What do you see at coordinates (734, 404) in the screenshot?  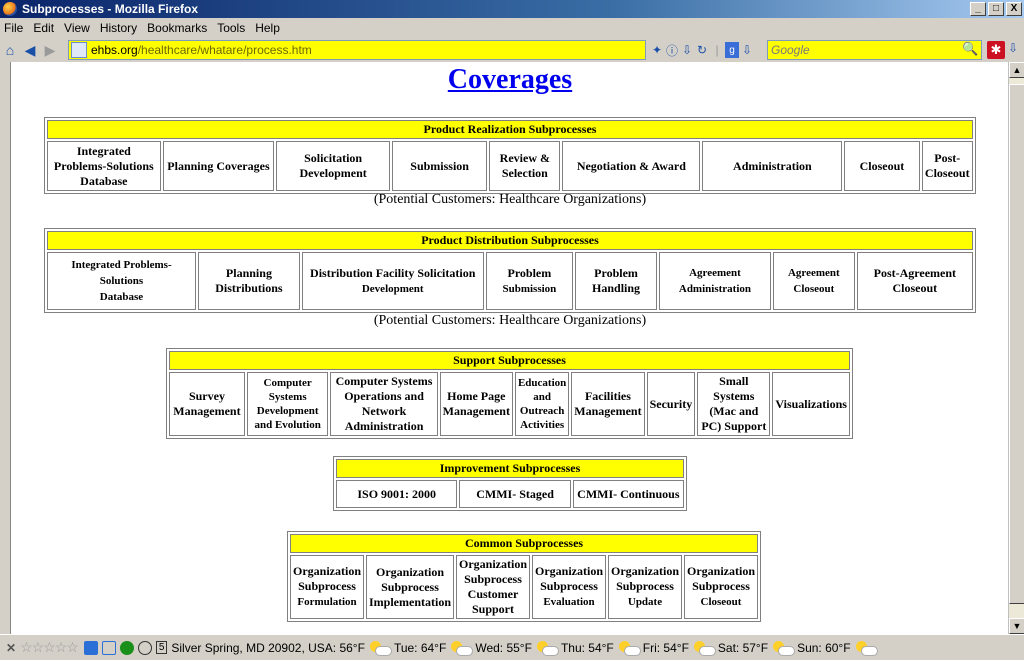 I see `table-cell: Small Systems (Mac and PC) Support` at bounding box center [734, 404].